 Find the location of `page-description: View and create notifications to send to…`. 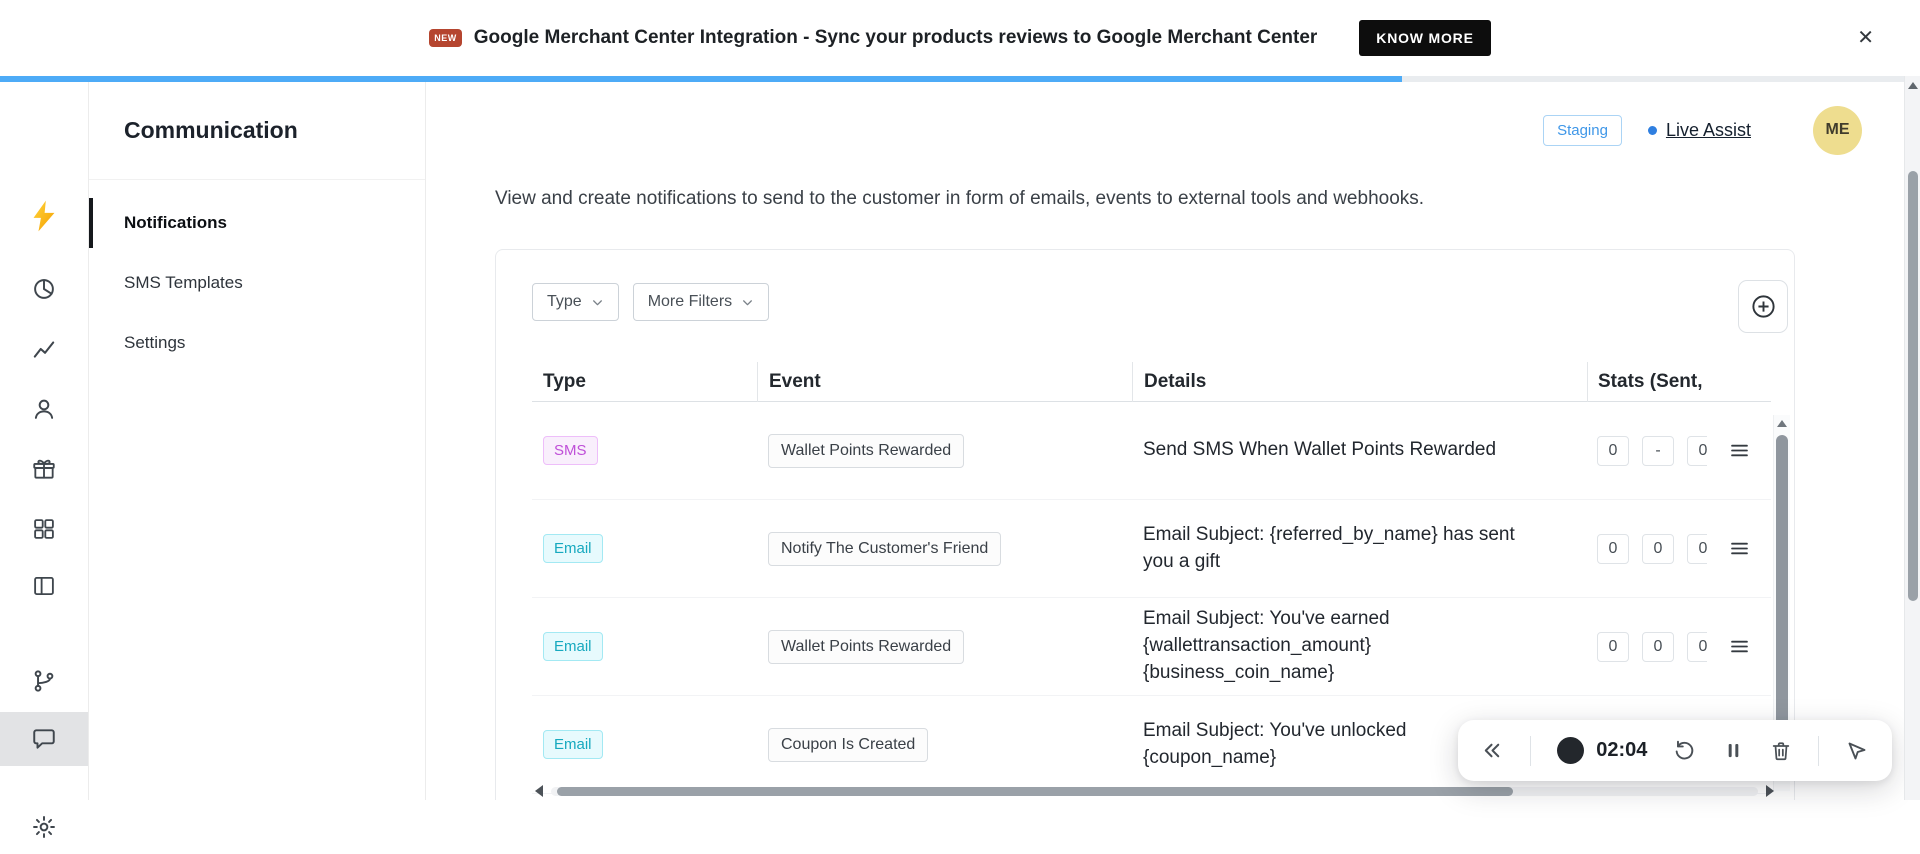

page-description: View and create notifications to send to… is located at coordinates (960, 198).